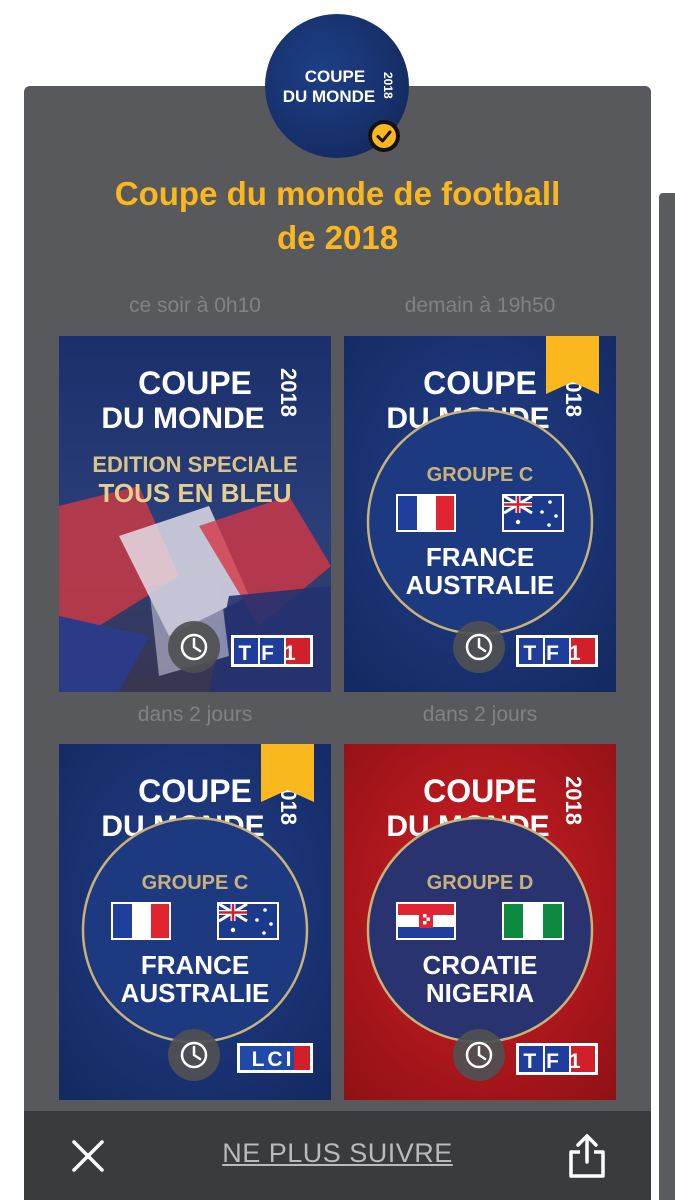 This screenshot has width=675, height=1200. I want to click on check-circle-icon, so click(384, 136).